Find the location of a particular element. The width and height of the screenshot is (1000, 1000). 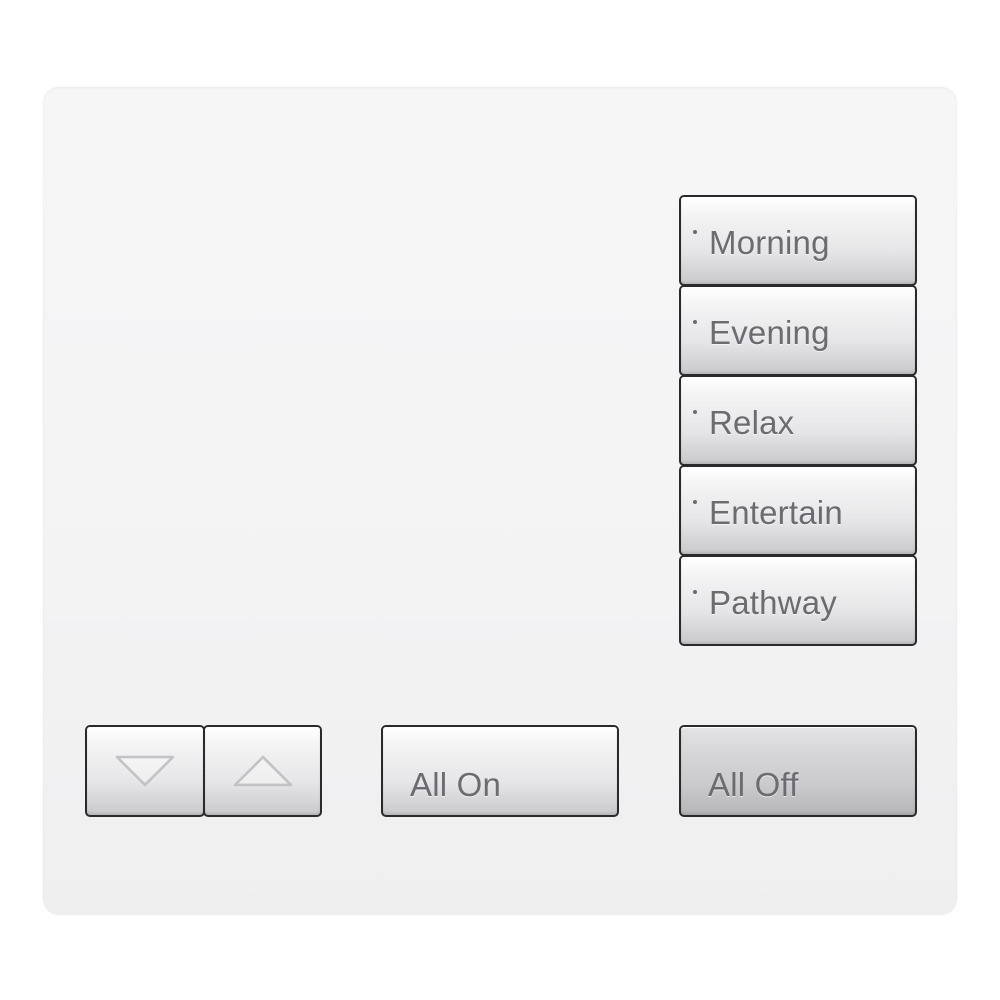

scene-button-morning: Morning is located at coordinates (798, 240).